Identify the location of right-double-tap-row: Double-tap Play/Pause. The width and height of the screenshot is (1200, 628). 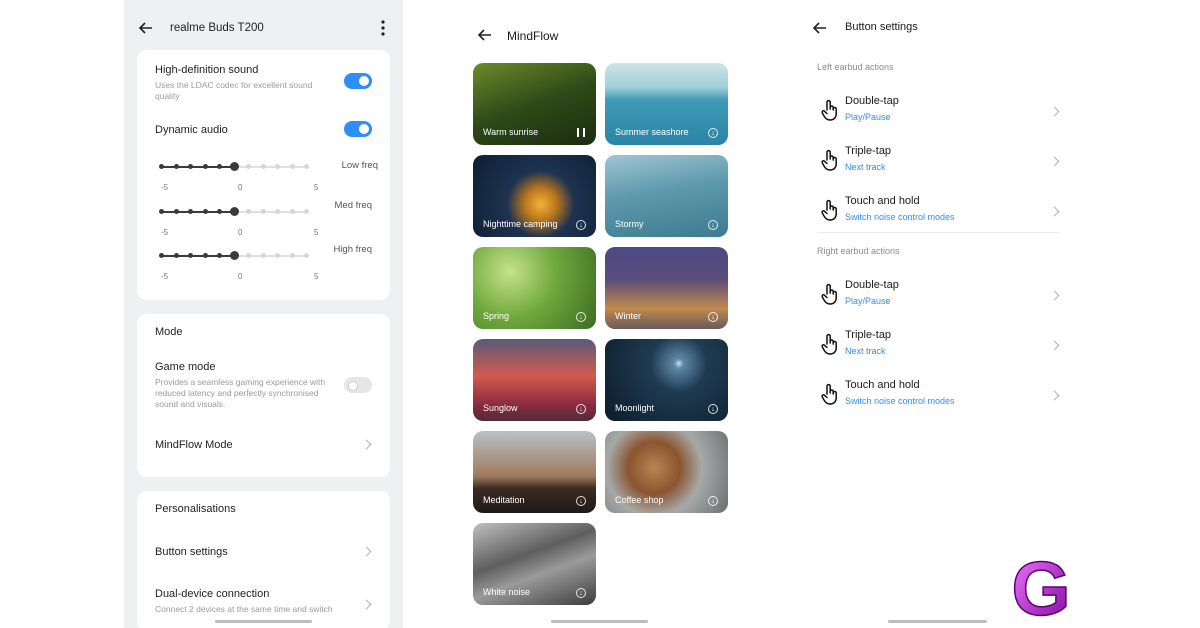
(939, 298).